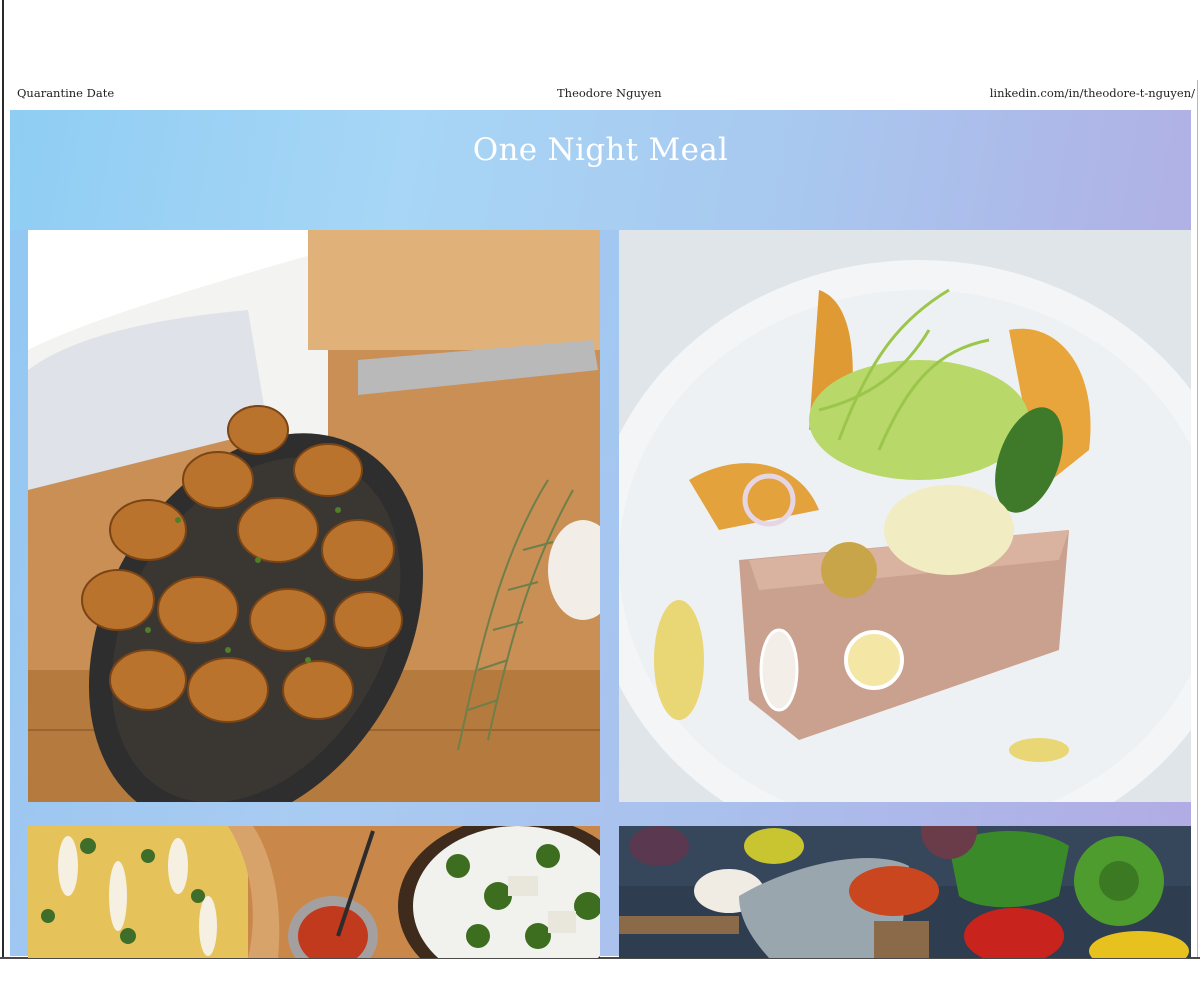  What do you see at coordinates (609, 93) in the screenshot?
I see `header-author: Theodore Nguyen` at bounding box center [609, 93].